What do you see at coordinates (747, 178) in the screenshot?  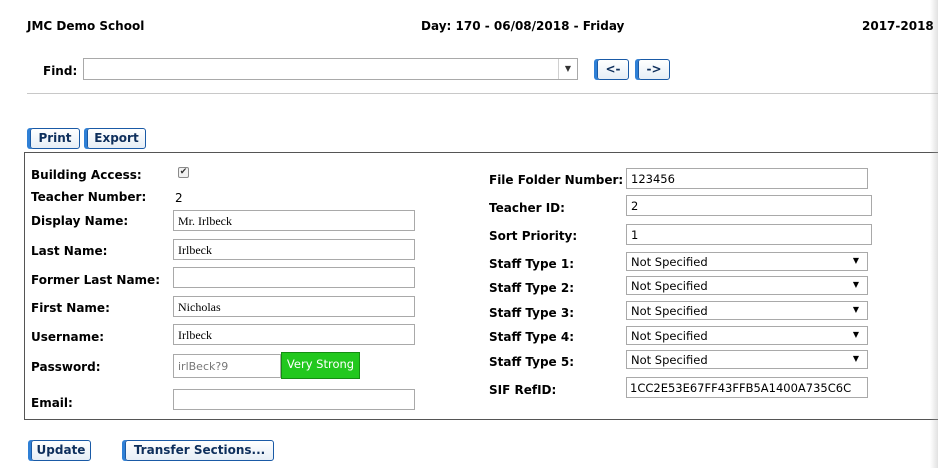 I see `file-folder-number-field: 123456` at bounding box center [747, 178].